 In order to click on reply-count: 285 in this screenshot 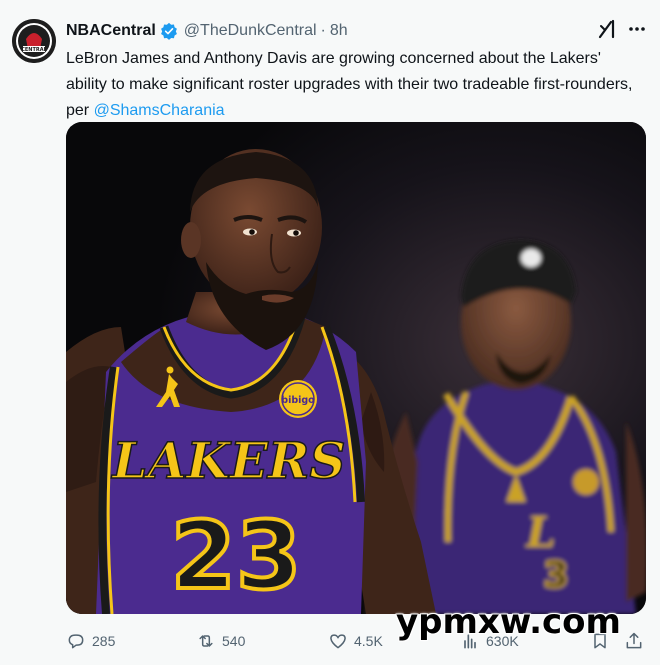, I will do `click(104, 641)`.